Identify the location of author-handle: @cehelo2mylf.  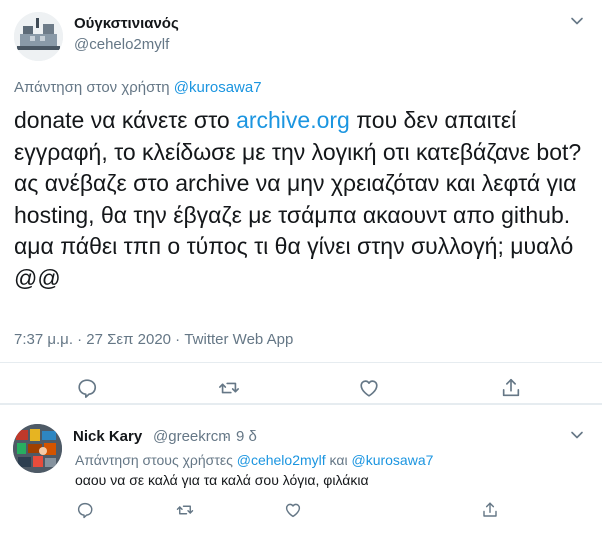
(121, 44).